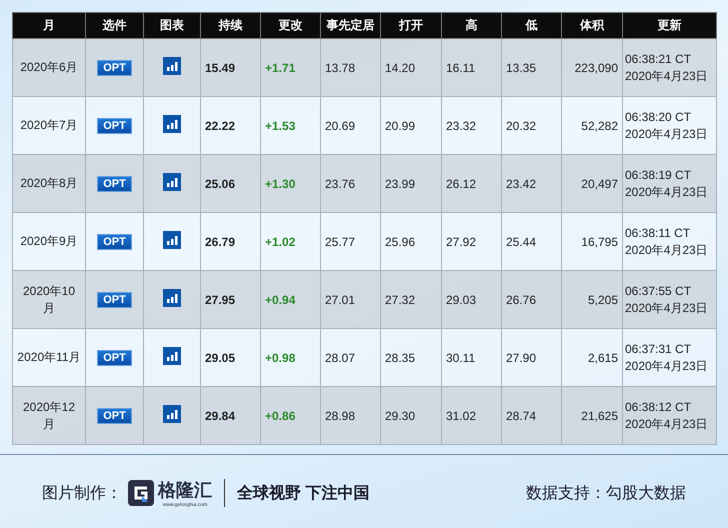 The height and width of the screenshot is (528, 728). I want to click on table-cell: 06:38:19 CT 2020年4月23日, so click(669, 183).